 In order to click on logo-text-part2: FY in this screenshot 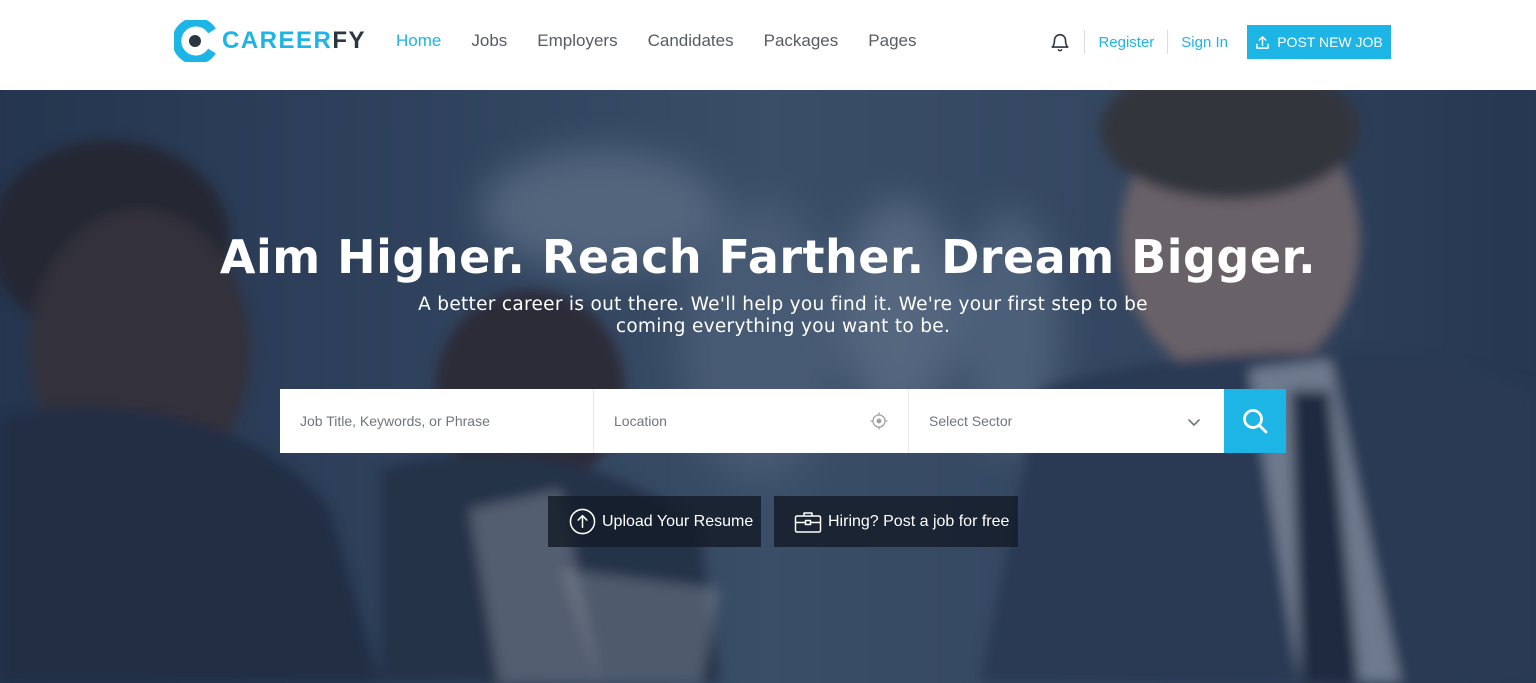, I will do `click(349, 40)`.